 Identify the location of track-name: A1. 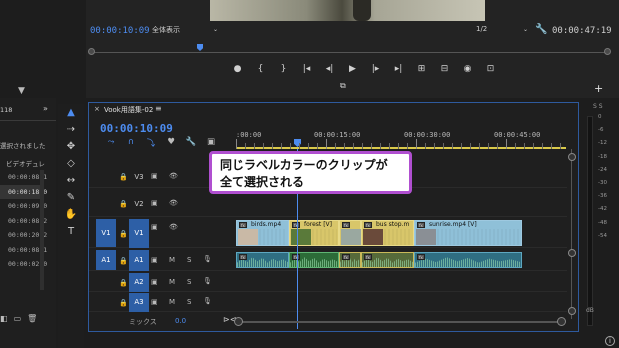
(139, 260).